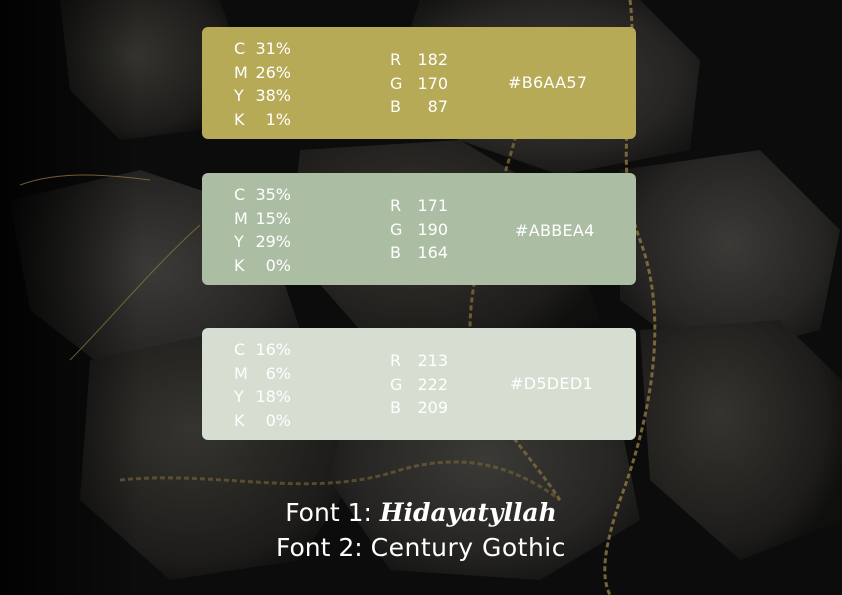 The image size is (842, 595). I want to click on rgb-value: 213, so click(432, 360).